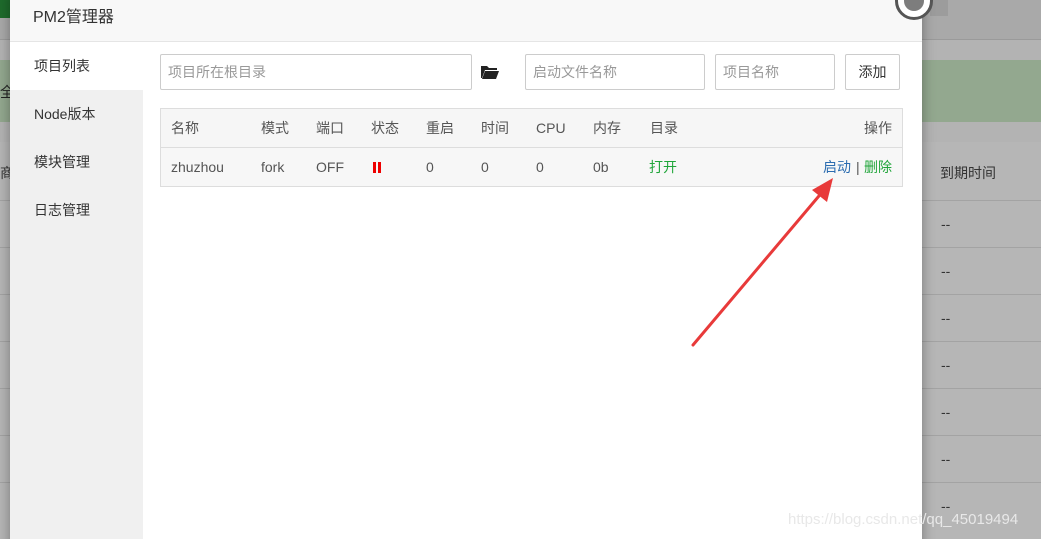 This screenshot has width=1041, height=539. Describe the element at coordinates (968, 173) in the screenshot. I see `background-header-expiry: 到期时间` at that location.